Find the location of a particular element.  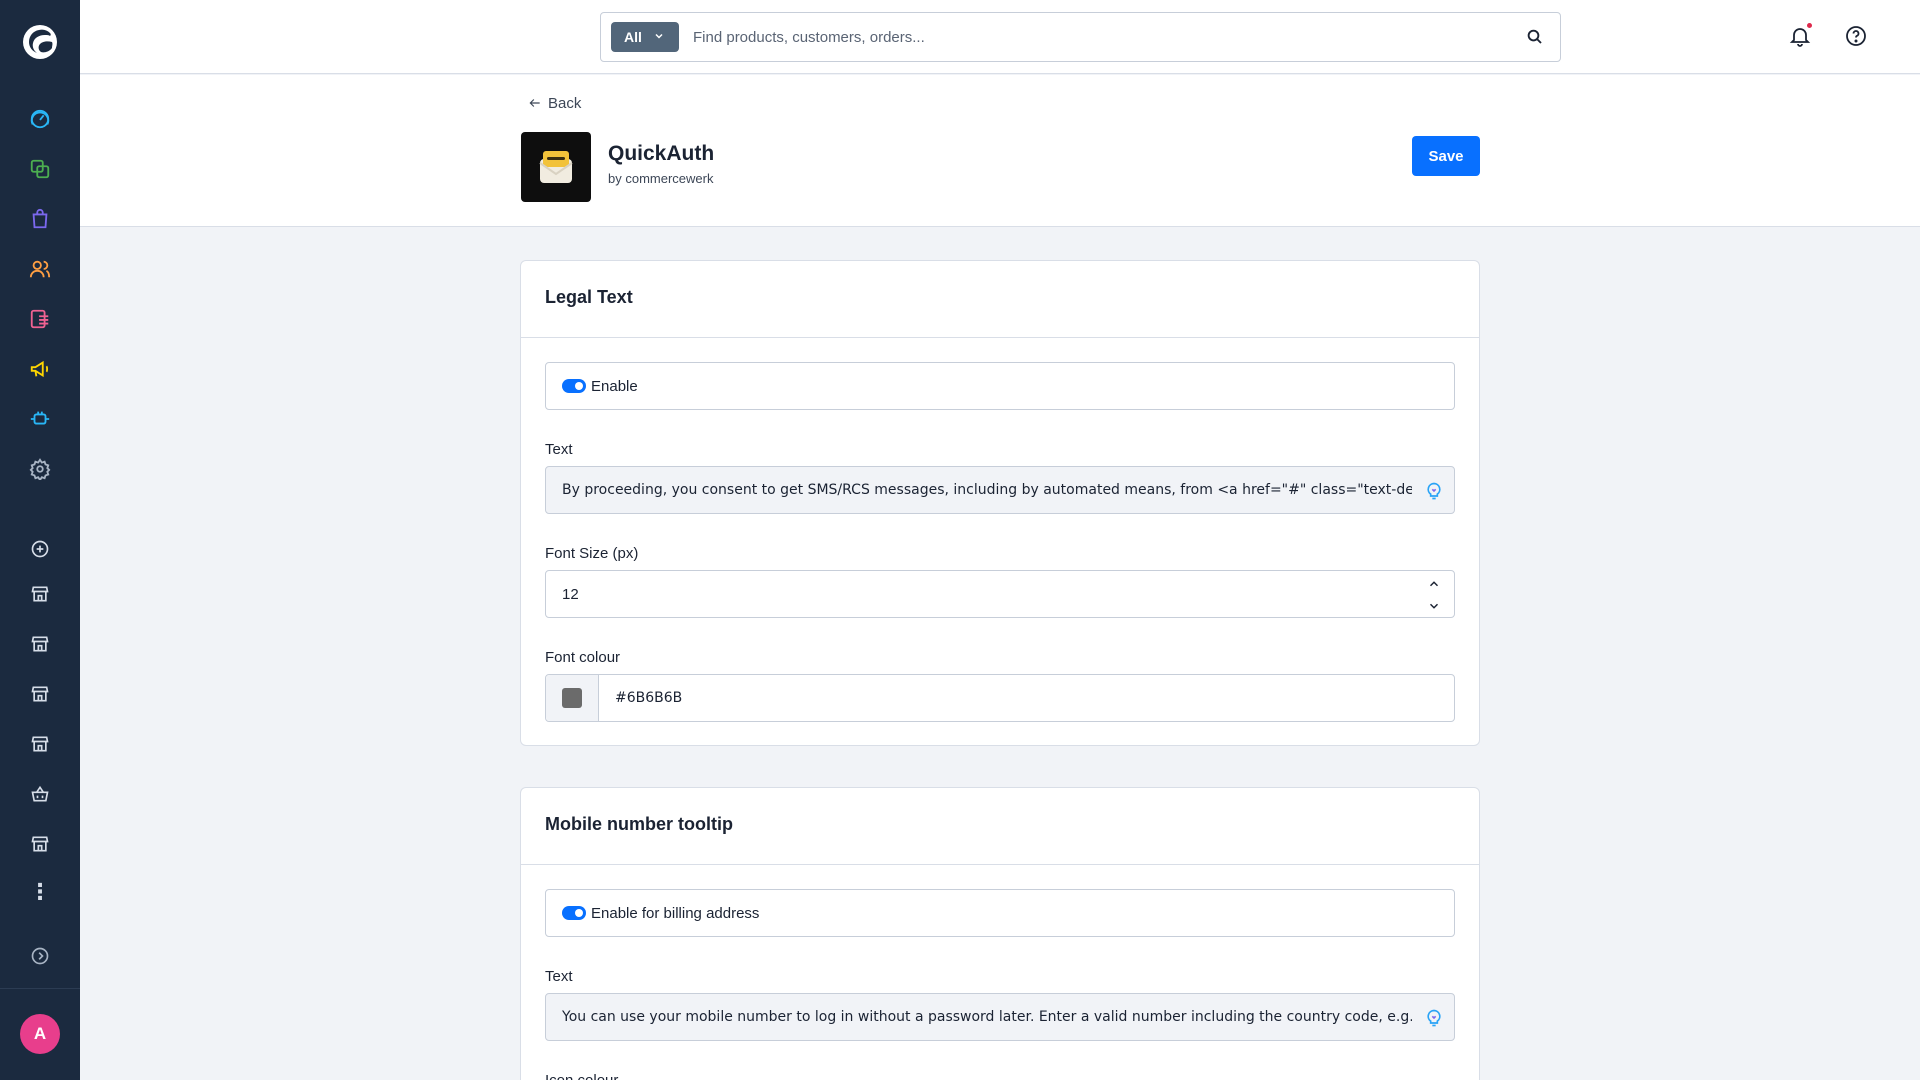

font-colour-label: Font colour is located at coordinates (583, 657).